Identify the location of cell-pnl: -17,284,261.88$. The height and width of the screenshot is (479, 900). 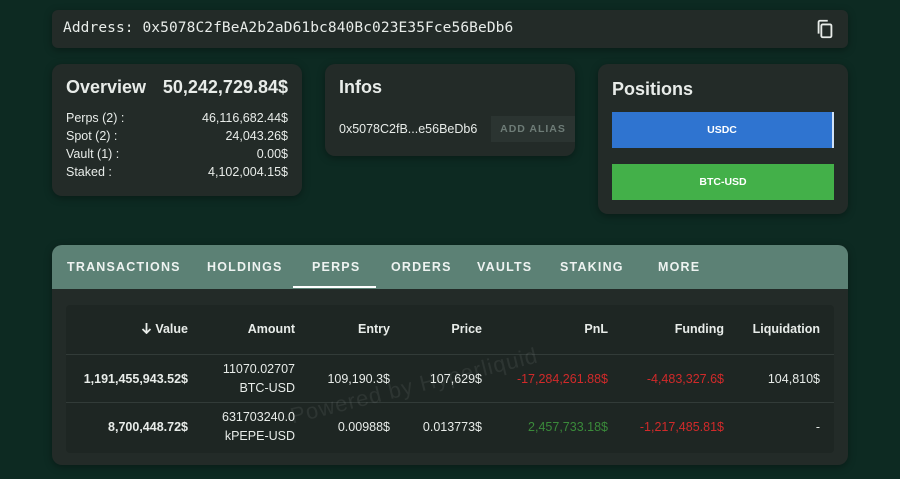
(562, 379).